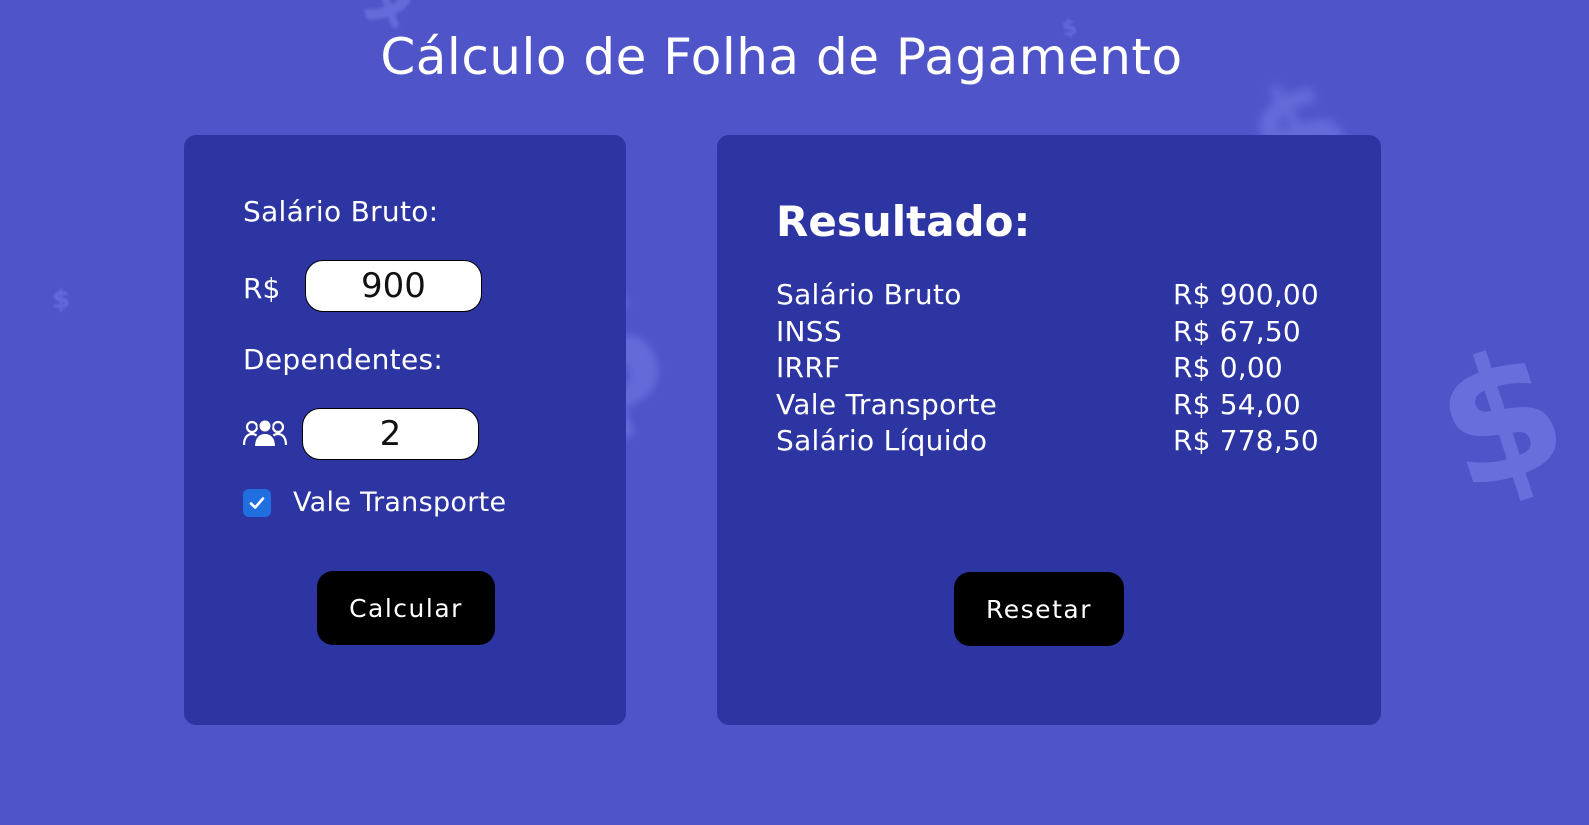 This screenshot has width=1589, height=825. What do you see at coordinates (809, 331) in the screenshot?
I see `result-label: INSS` at bounding box center [809, 331].